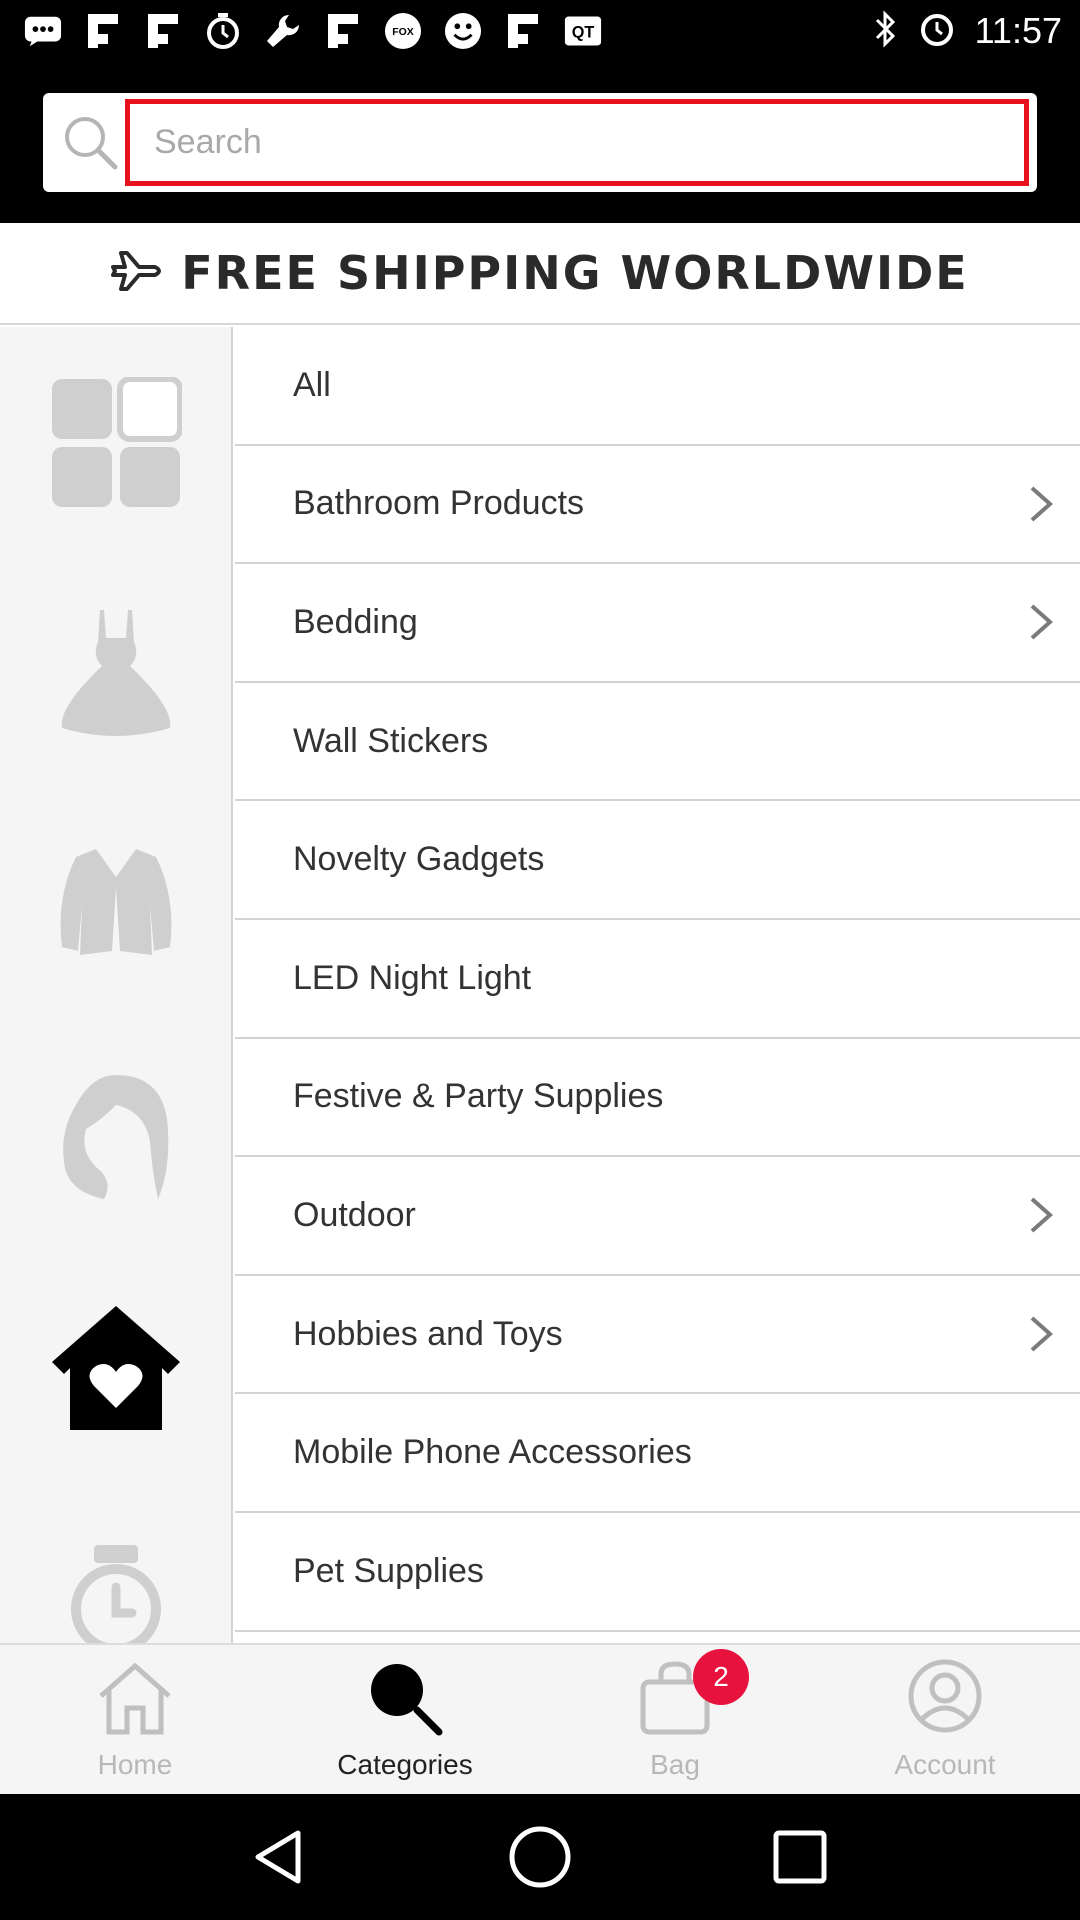 The width and height of the screenshot is (1080, 1920). What do you see at coordinates (657, 505) in the screenshot?
I see `category-item: Bathroom Products` at bounding box center [657, 505].